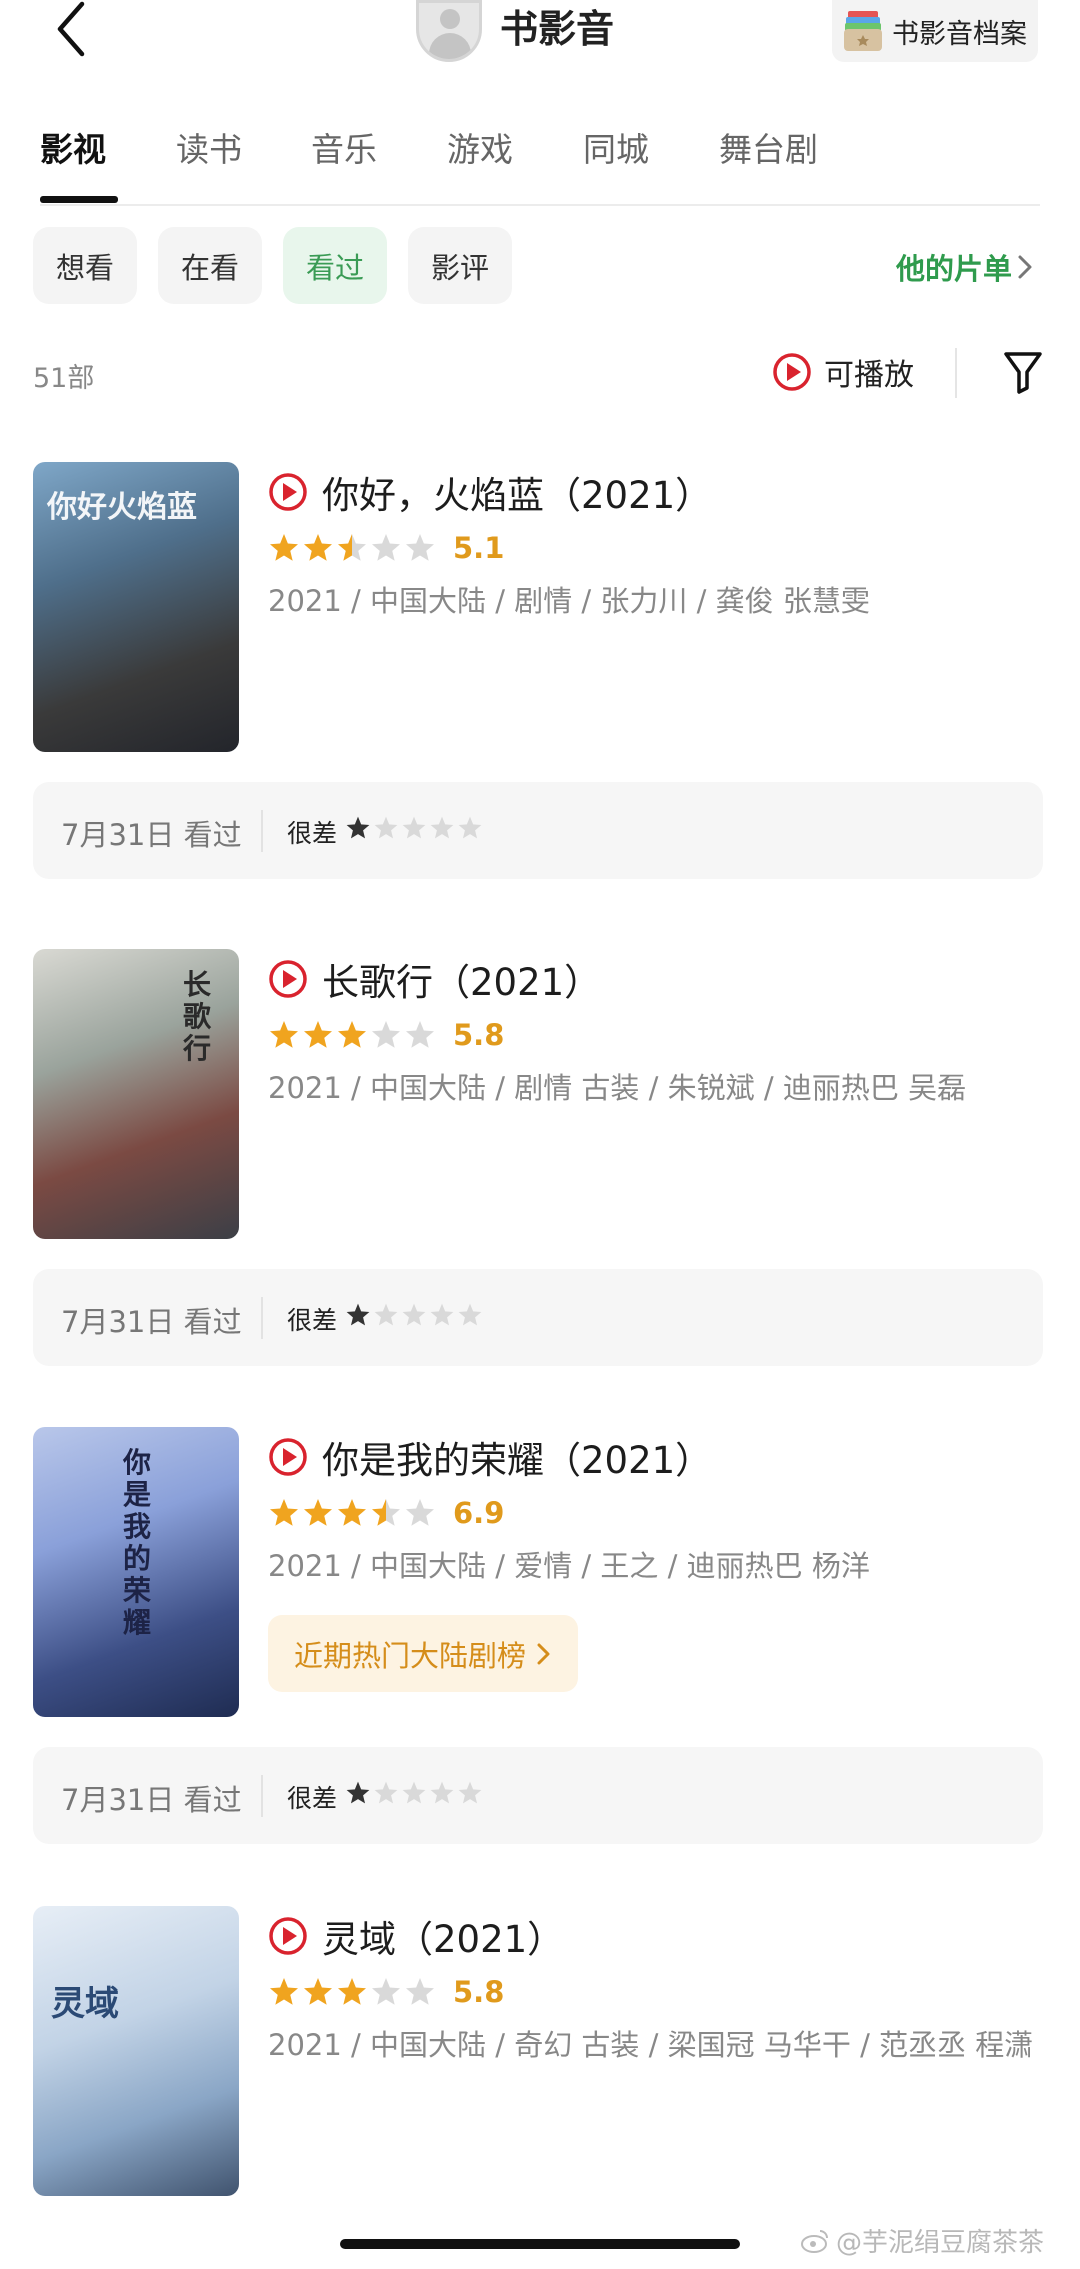  I want to click on movie-title: 你好，火焰蓝（2021）, so click(490, 492).